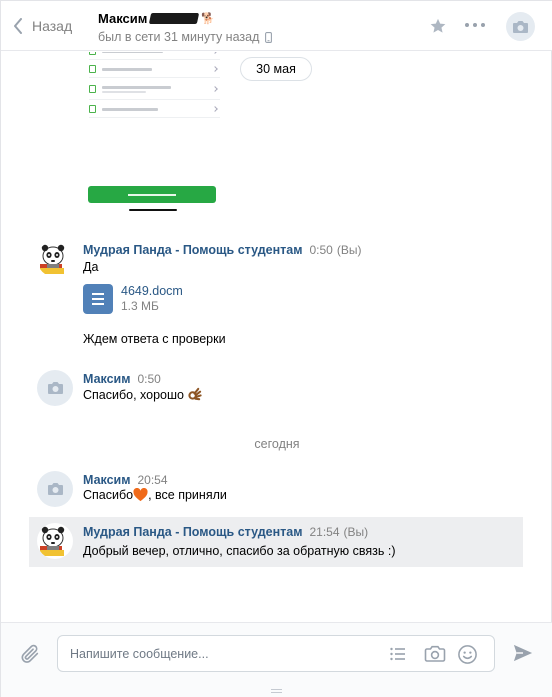  What do you see at coordinates (52, 26) in the screenshot?
I see `back-label: Назад` at bounding box center [52, 26].